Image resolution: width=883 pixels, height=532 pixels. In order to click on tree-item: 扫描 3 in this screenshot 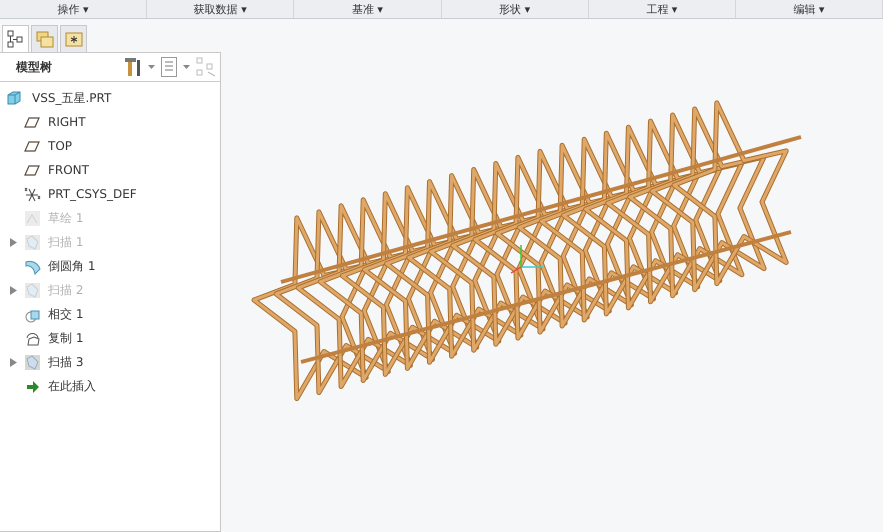, I will do `click(64, 362)`.